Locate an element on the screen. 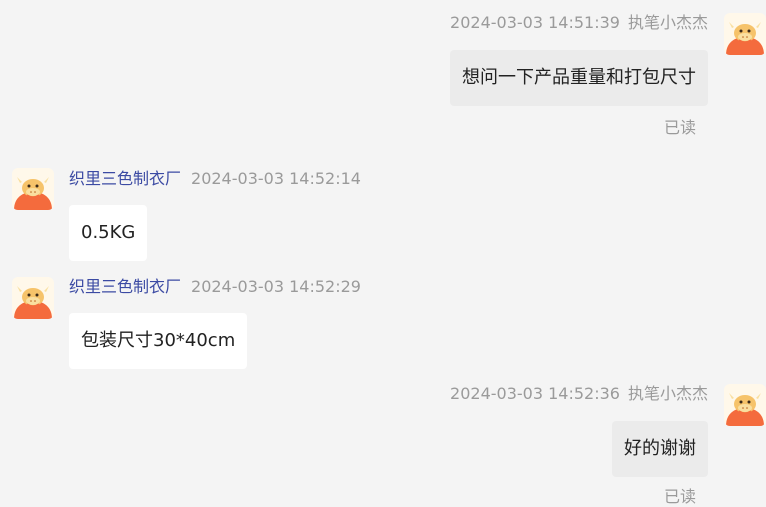 The image size is (766, 507). message-timestamp: 2024-03-03 14:52:36 is located at coordinates (535, 393).